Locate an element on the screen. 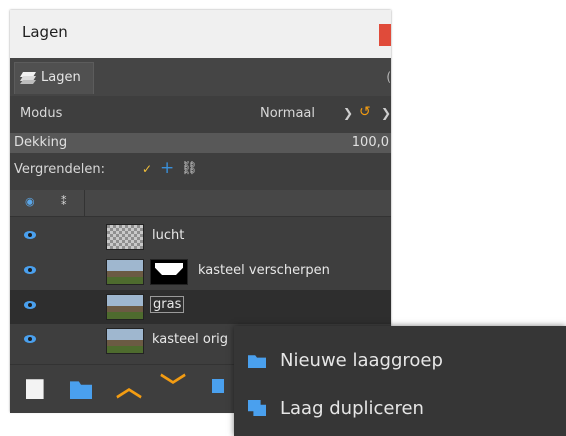 This screenshot has width=566, height=436. new-layer-icon is located at coordinates (35, 389).